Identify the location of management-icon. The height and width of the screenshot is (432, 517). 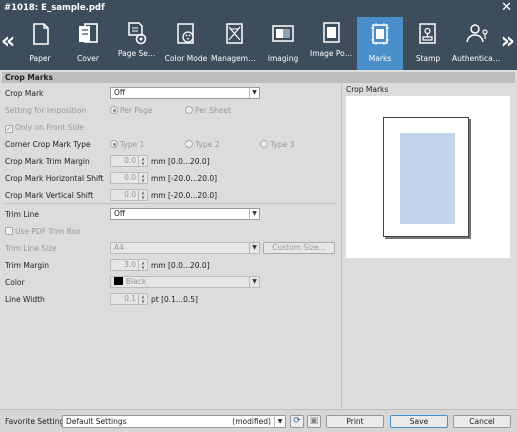
(234, 33).